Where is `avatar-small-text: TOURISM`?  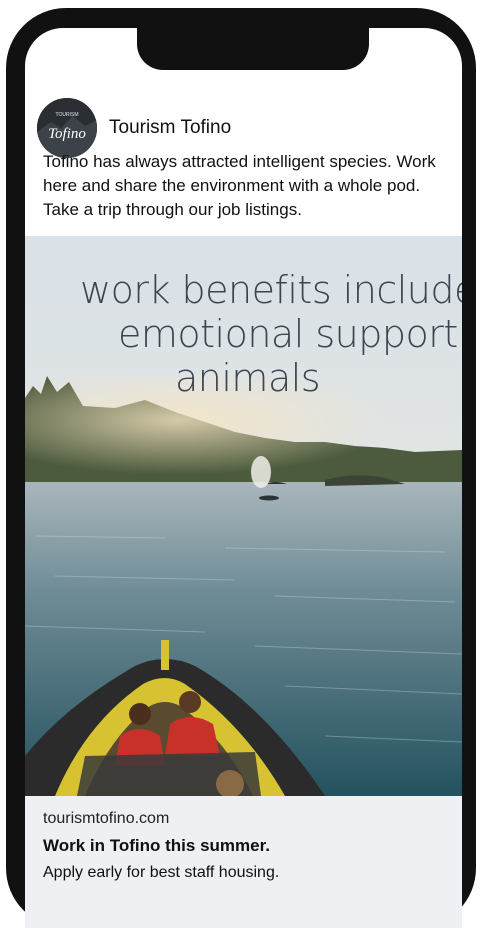 avatar-small-text: TOURISM is located at coordinates (67, 115).